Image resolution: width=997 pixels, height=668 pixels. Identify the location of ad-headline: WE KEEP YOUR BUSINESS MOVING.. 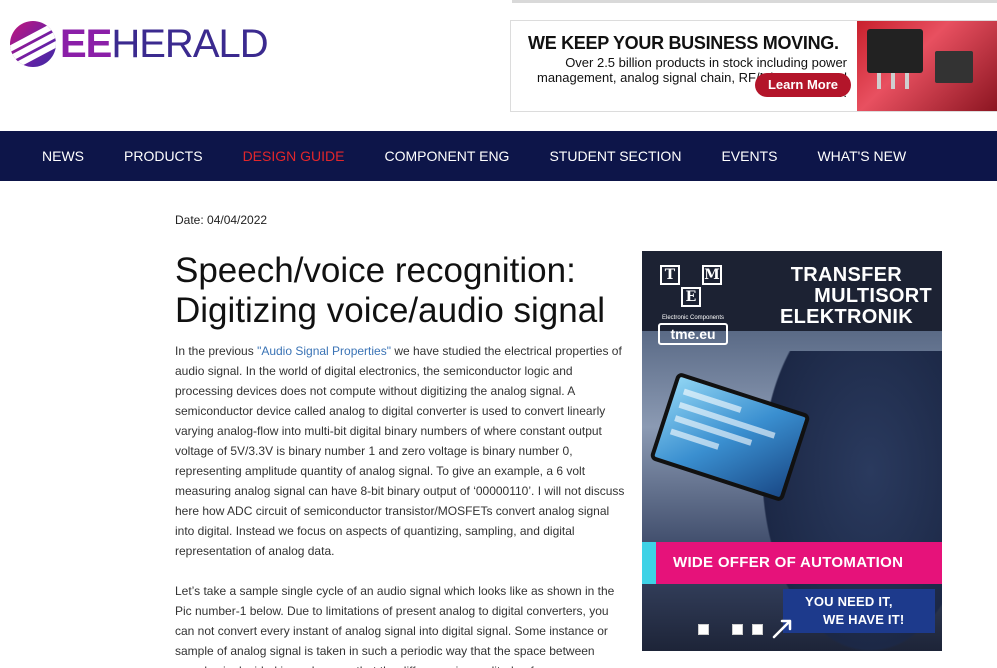
(683, 43).